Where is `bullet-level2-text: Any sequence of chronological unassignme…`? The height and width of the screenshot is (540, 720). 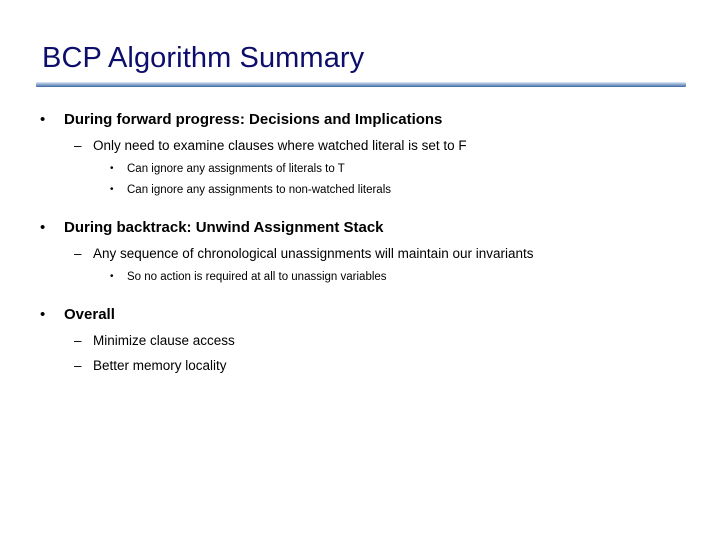 bullet-level2-text: Any sequence of chronological unassignme… is located at coordinates (313, 253).